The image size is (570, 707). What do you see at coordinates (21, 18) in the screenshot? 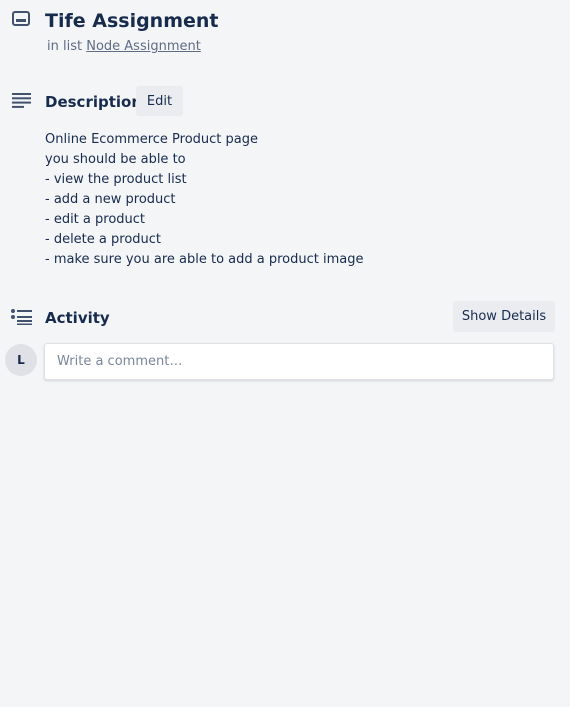
I see `card-icon` at bounding box center [21, 18].